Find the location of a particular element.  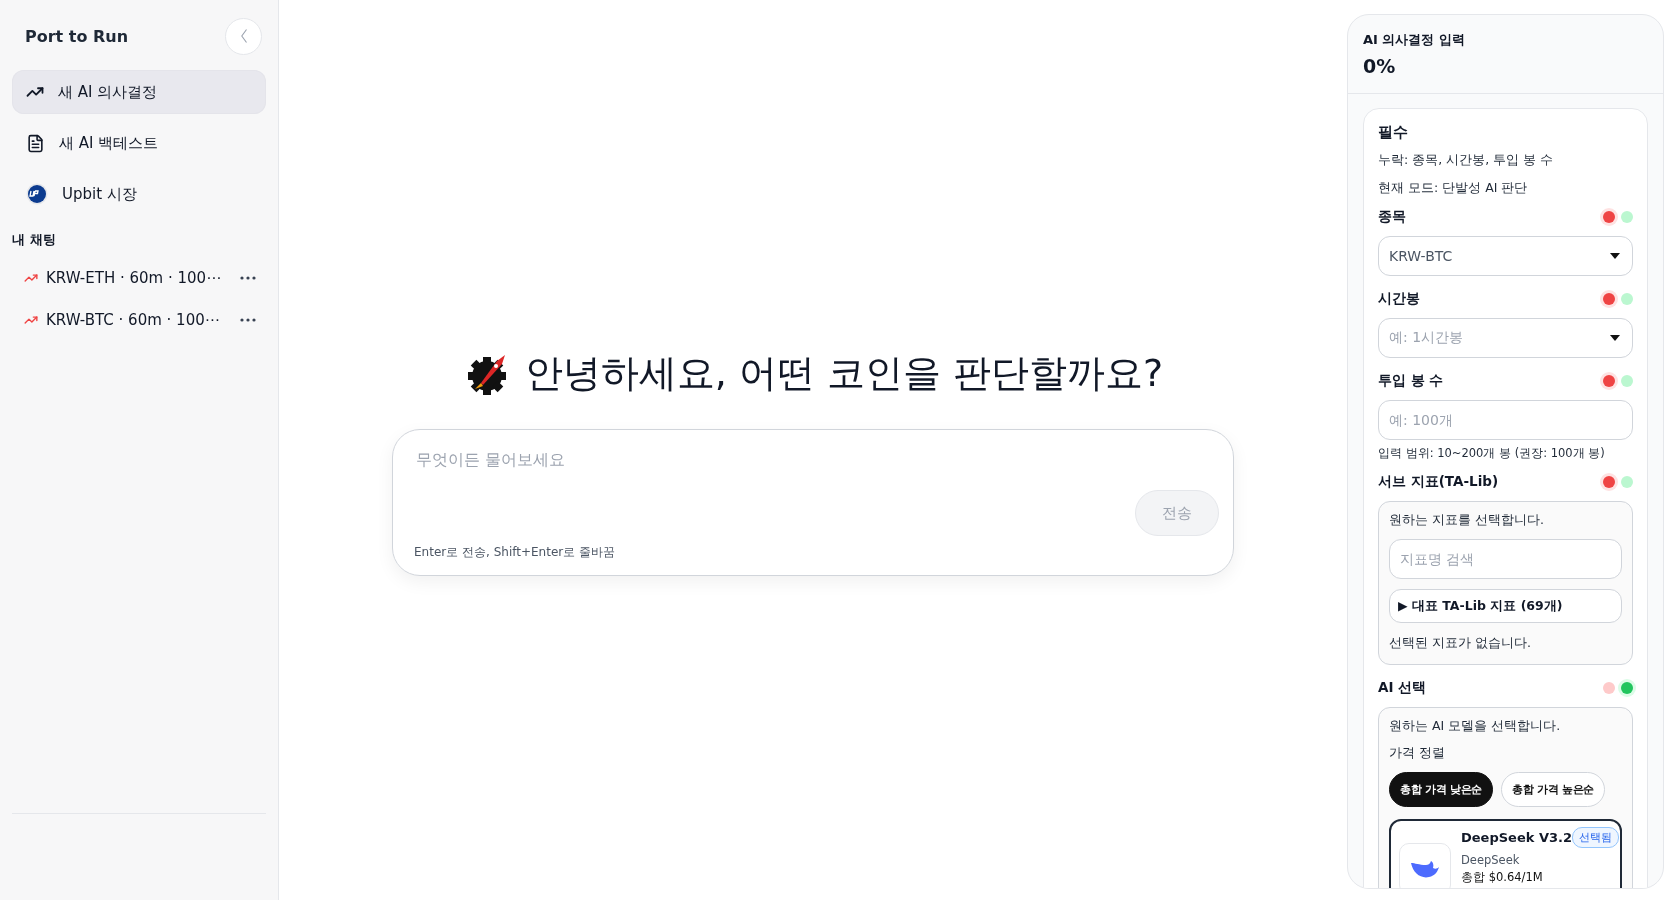

selected-badge: 선택됨 is located at coordinates (1595, 837).